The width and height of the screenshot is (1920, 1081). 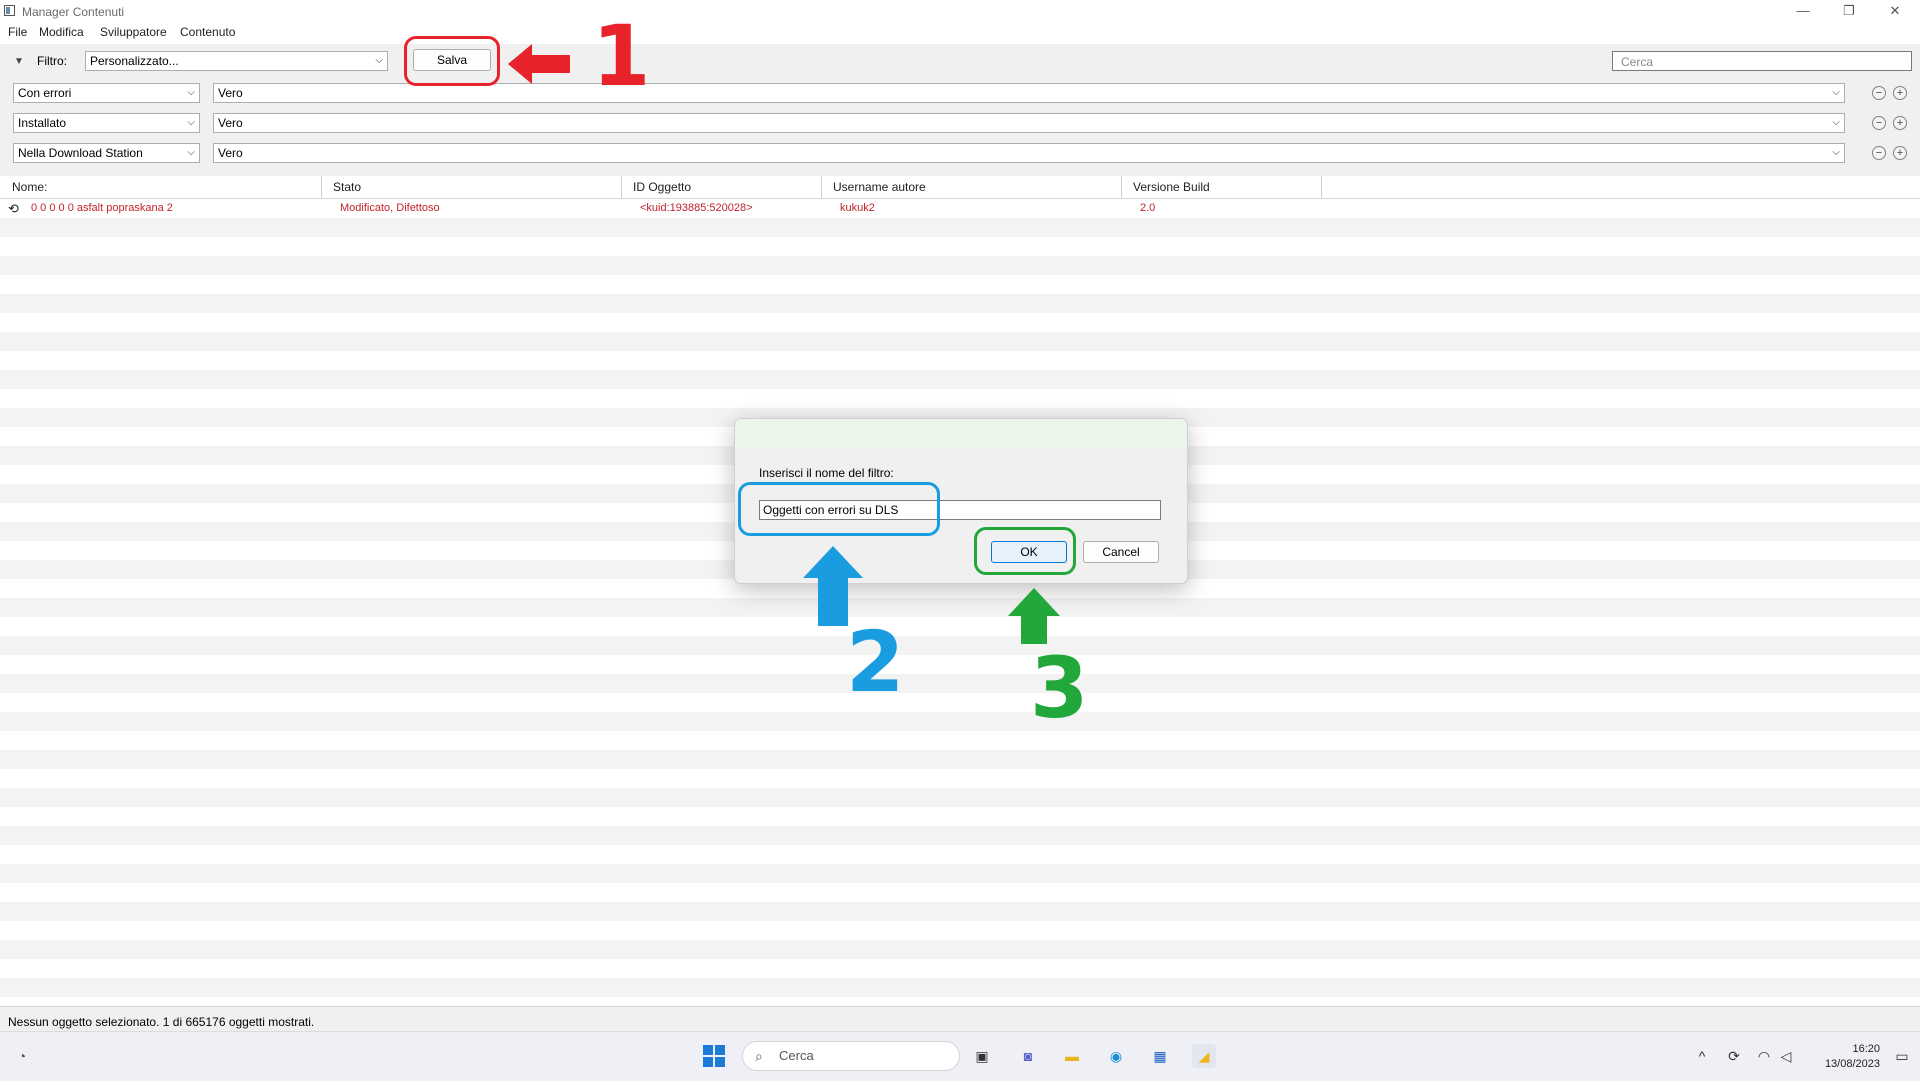 What do you see at coordinates (1836, 1049) in the screenshot?
I see `clock-time: 16:20` at bounding box center [1836, 1049].